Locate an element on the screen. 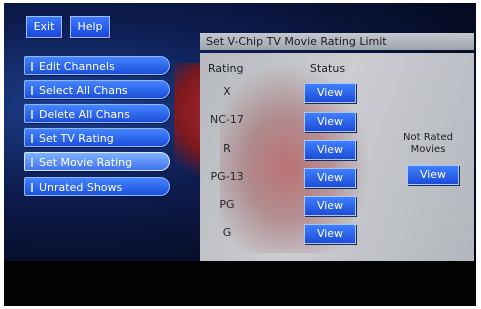 Image resolution: width=481 pixels, height=309 pixels. menu-item-set-movie-rating: Set Movie Rating is located at coordinates (97, 161).